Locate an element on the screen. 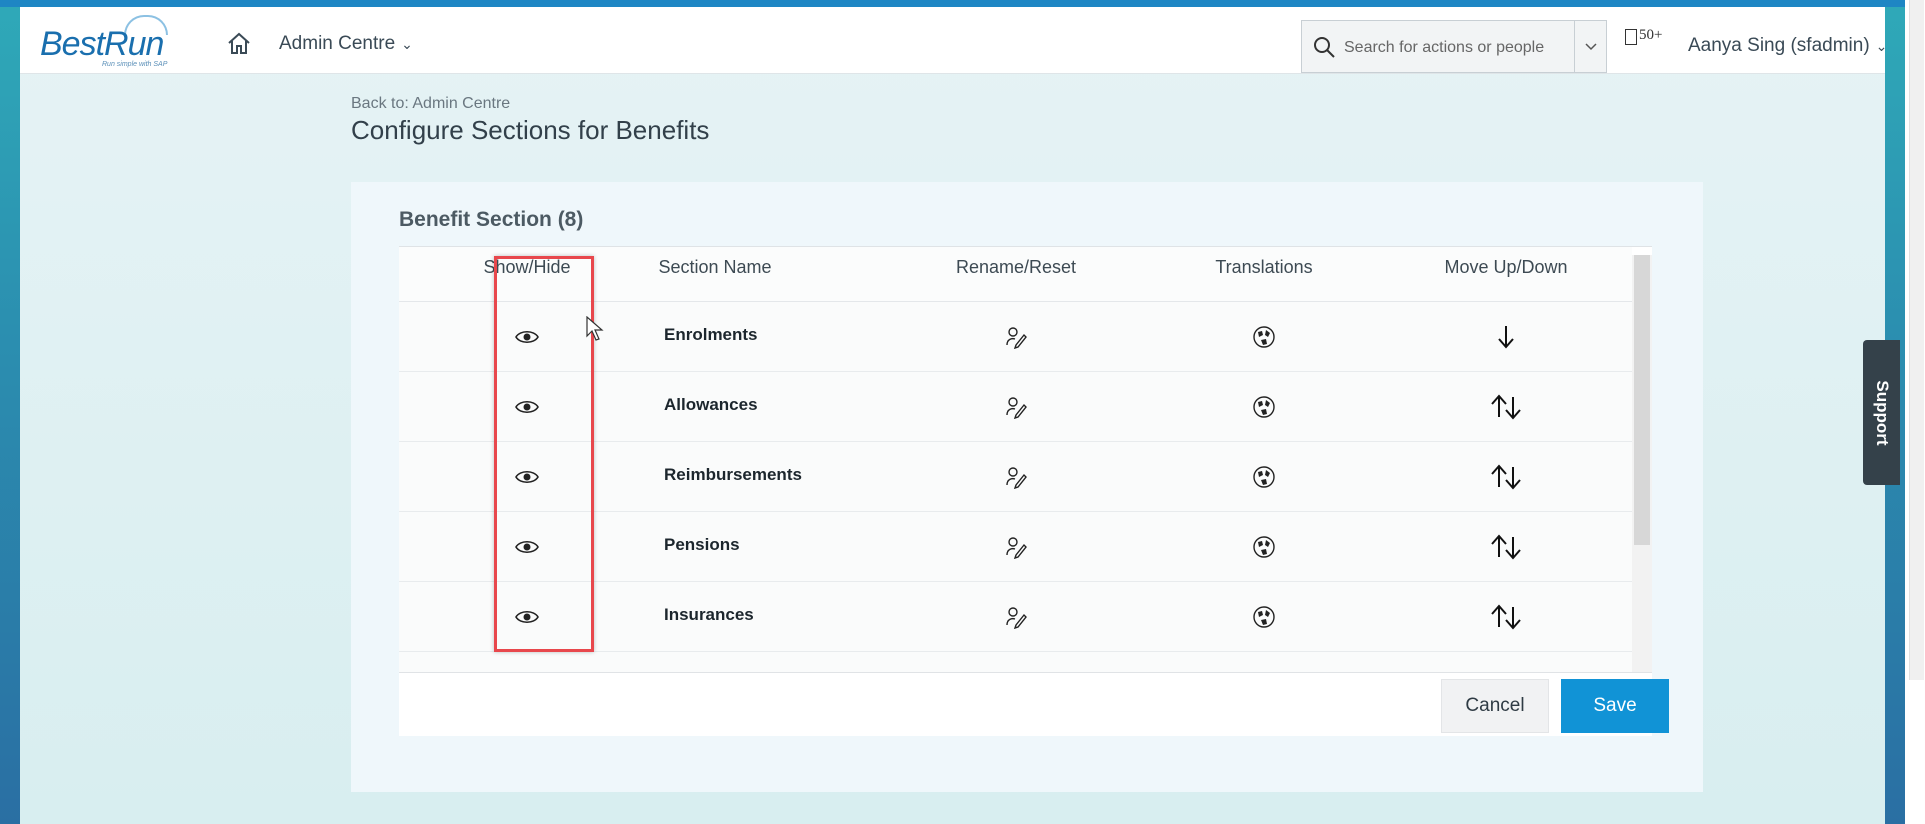 The image size is (1925, 824). section-name: Insurances is located at coordinates (709, 614).